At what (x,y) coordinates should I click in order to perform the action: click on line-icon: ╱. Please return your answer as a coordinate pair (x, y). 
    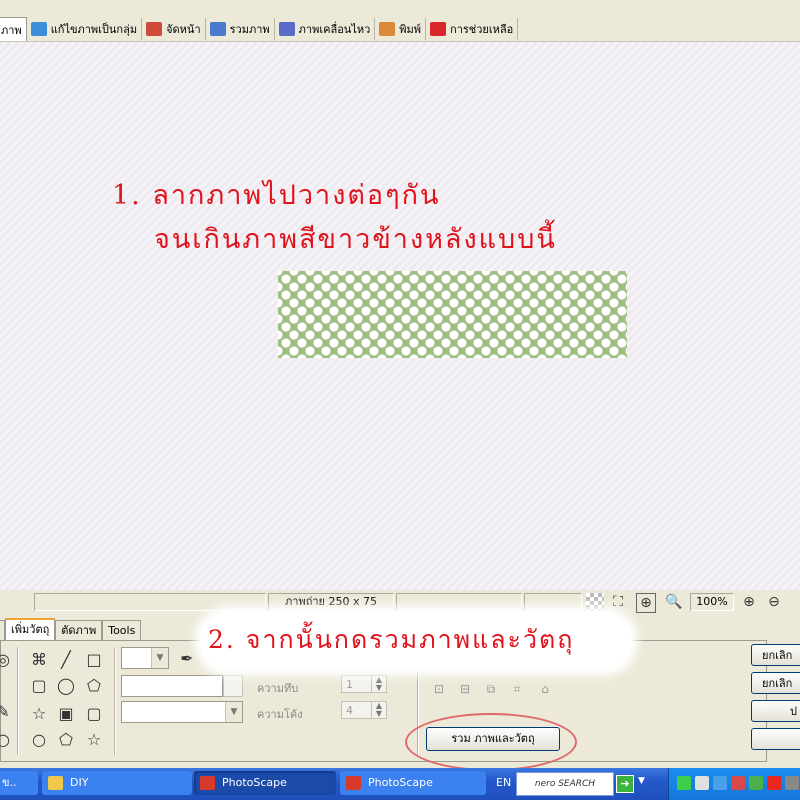
    Looking at the image, I should click on (66, 659).